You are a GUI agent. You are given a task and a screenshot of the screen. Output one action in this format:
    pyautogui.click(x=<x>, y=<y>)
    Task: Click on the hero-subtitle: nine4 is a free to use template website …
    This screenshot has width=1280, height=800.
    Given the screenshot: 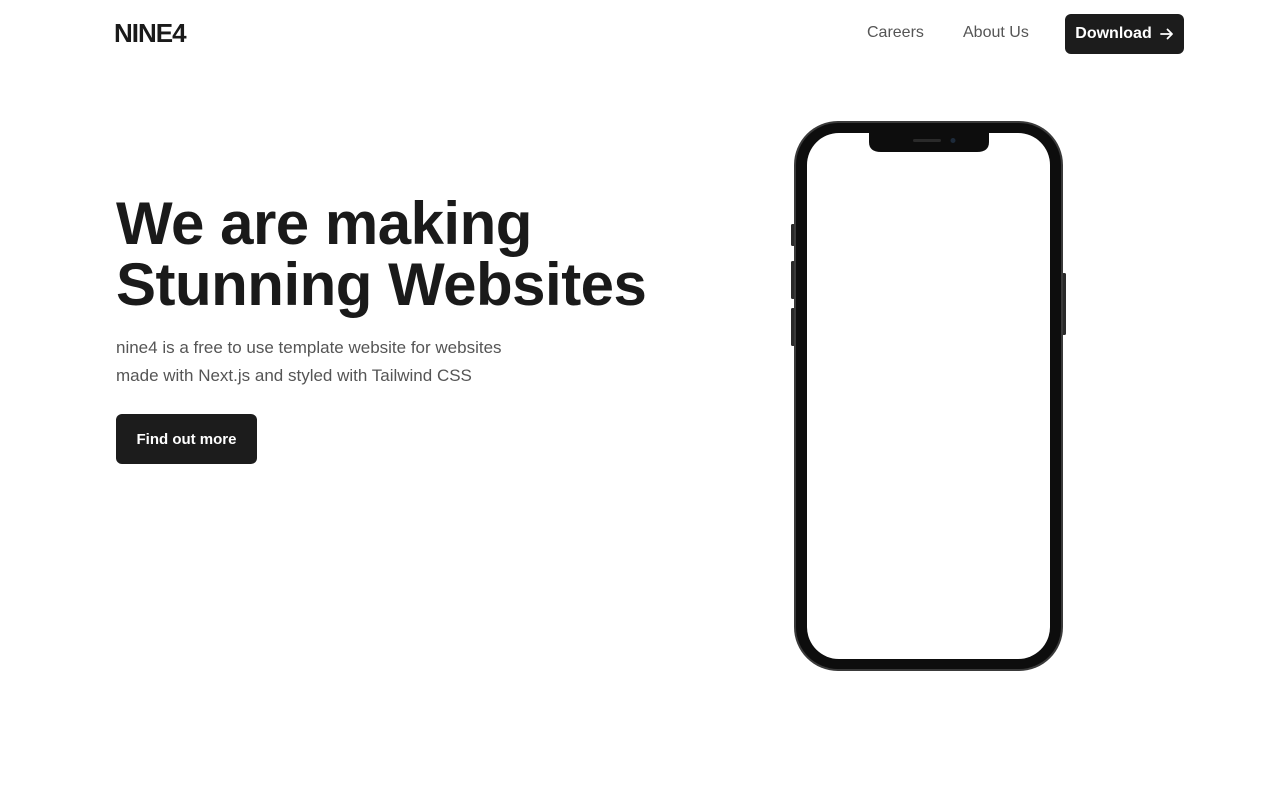 What is the action you would take?
    pyautogui.click(x=346, y=362)
    